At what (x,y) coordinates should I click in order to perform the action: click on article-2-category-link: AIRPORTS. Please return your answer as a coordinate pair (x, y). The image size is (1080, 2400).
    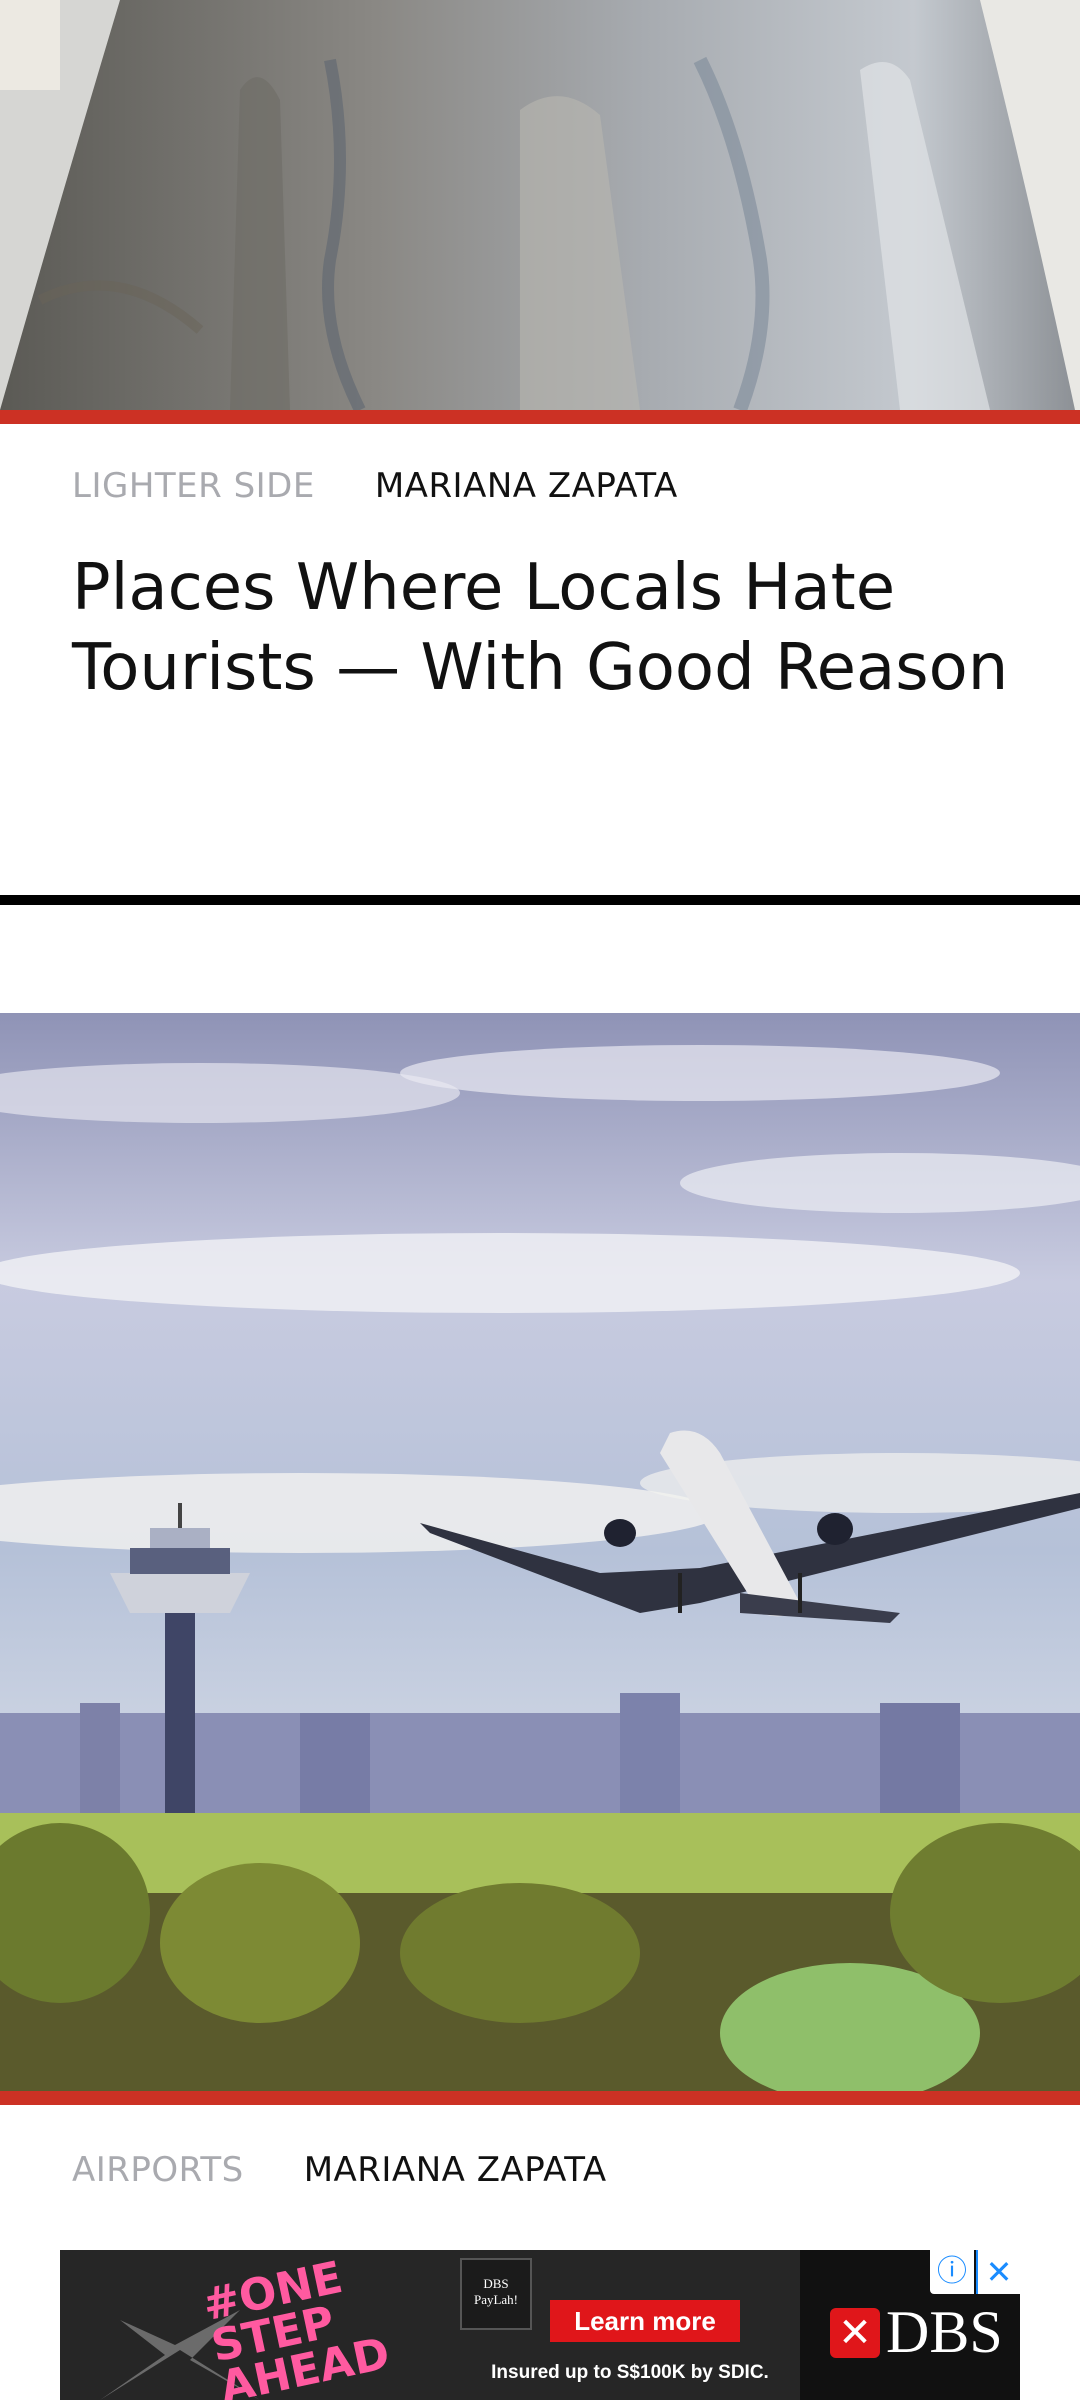
    Looking at the image, I should click on (158, 2170).